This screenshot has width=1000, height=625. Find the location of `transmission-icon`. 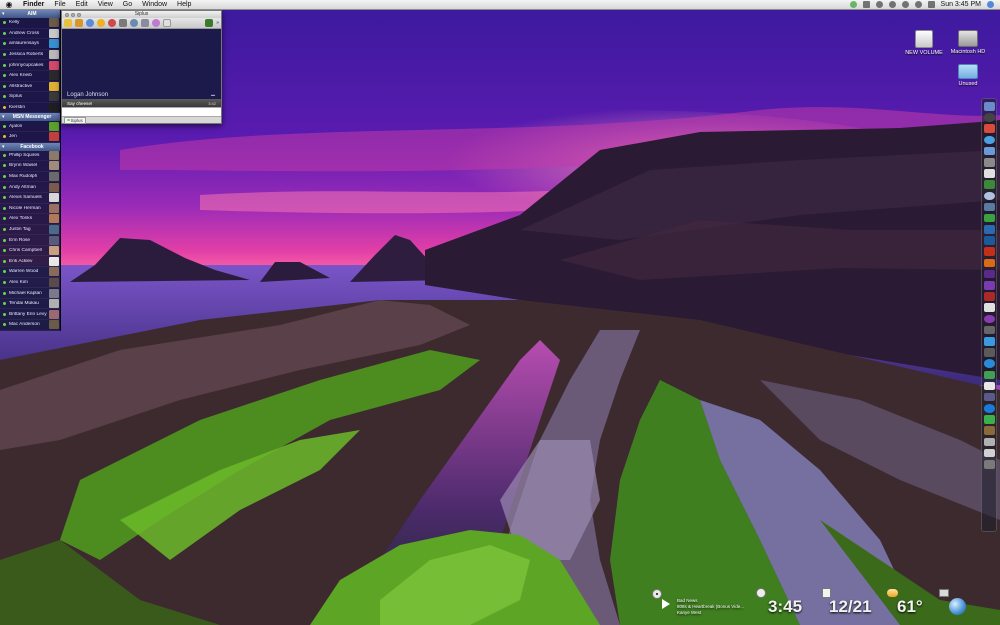

transmission-icon is located at coordinates (989, 419).